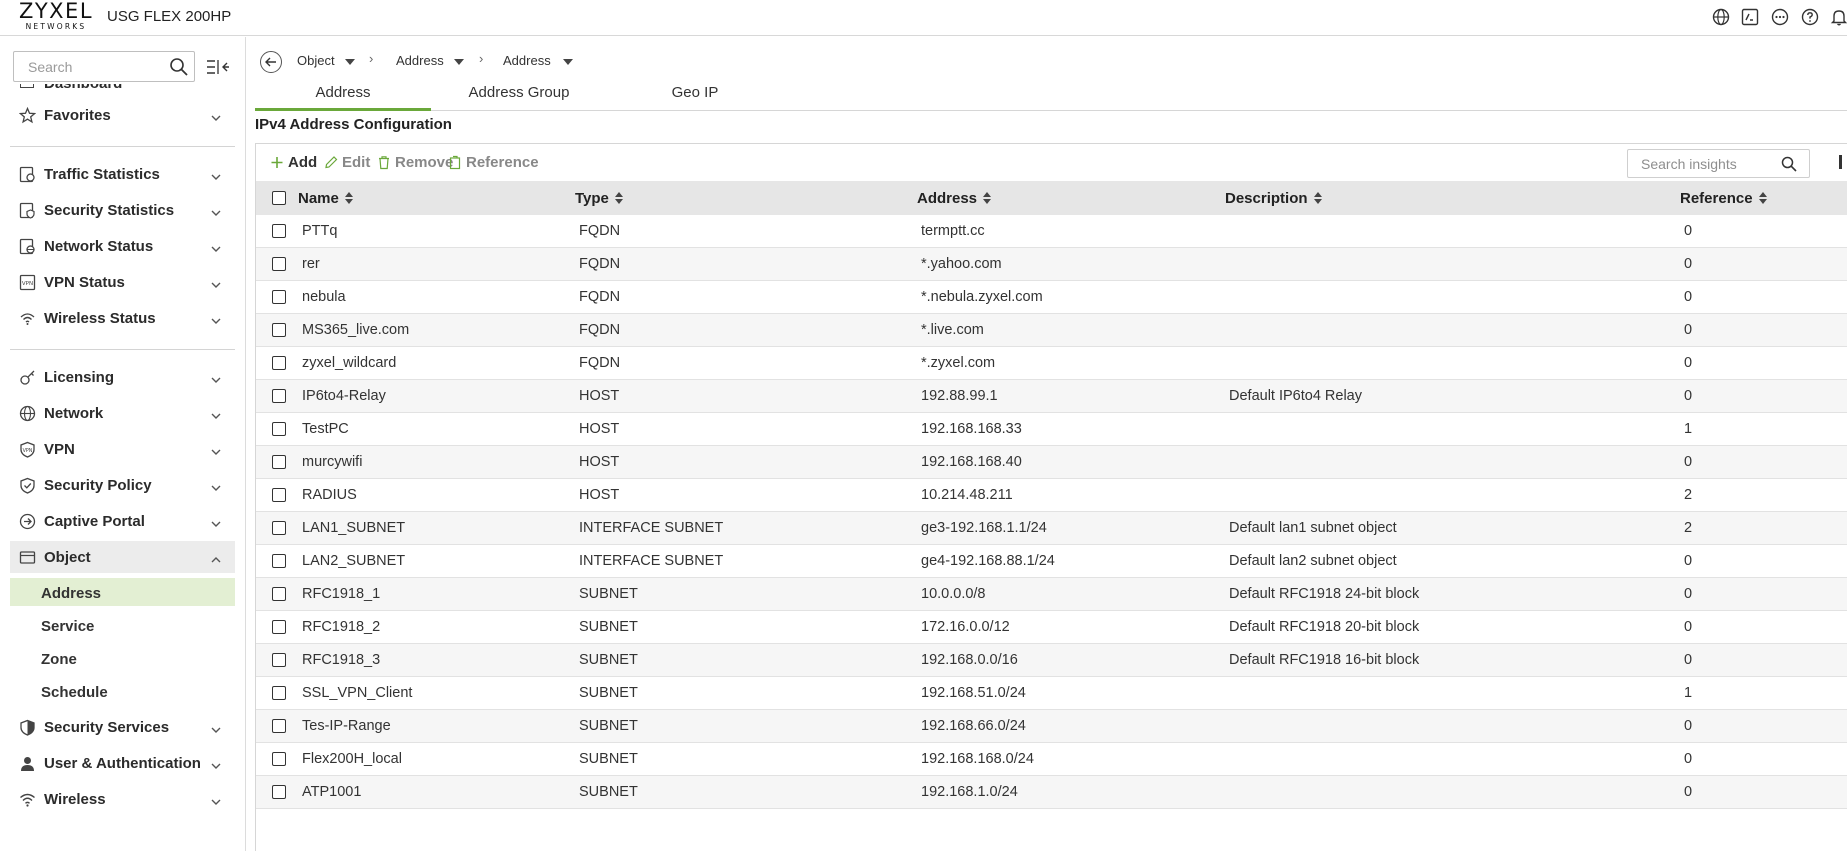 The image size is (1847, 851). What do you see at coordinates (1837, 17) in the screenshot?
I see `notification-bell-icon` at bounding box center [1837, 17].